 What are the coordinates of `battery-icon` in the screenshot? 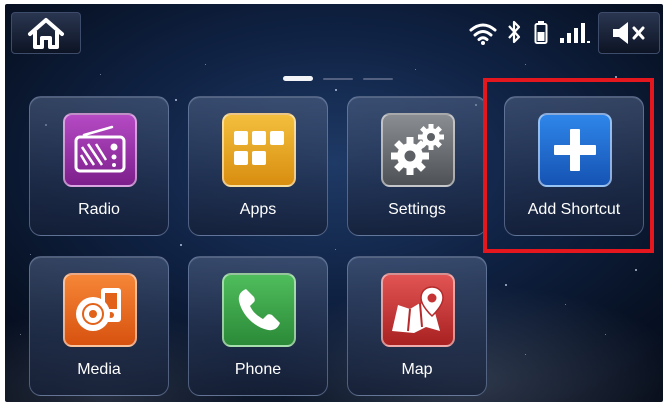 It's located at (541, 32).